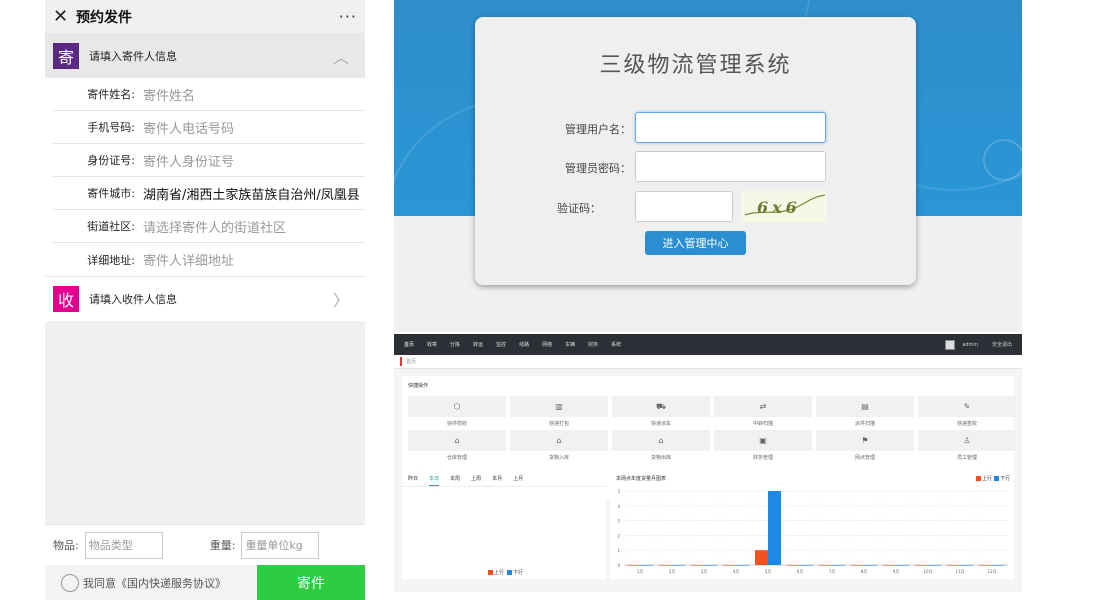 The height and width of the screenshot is (600, 1110). I want to click on package-icon: ▥, so click(559, 406).